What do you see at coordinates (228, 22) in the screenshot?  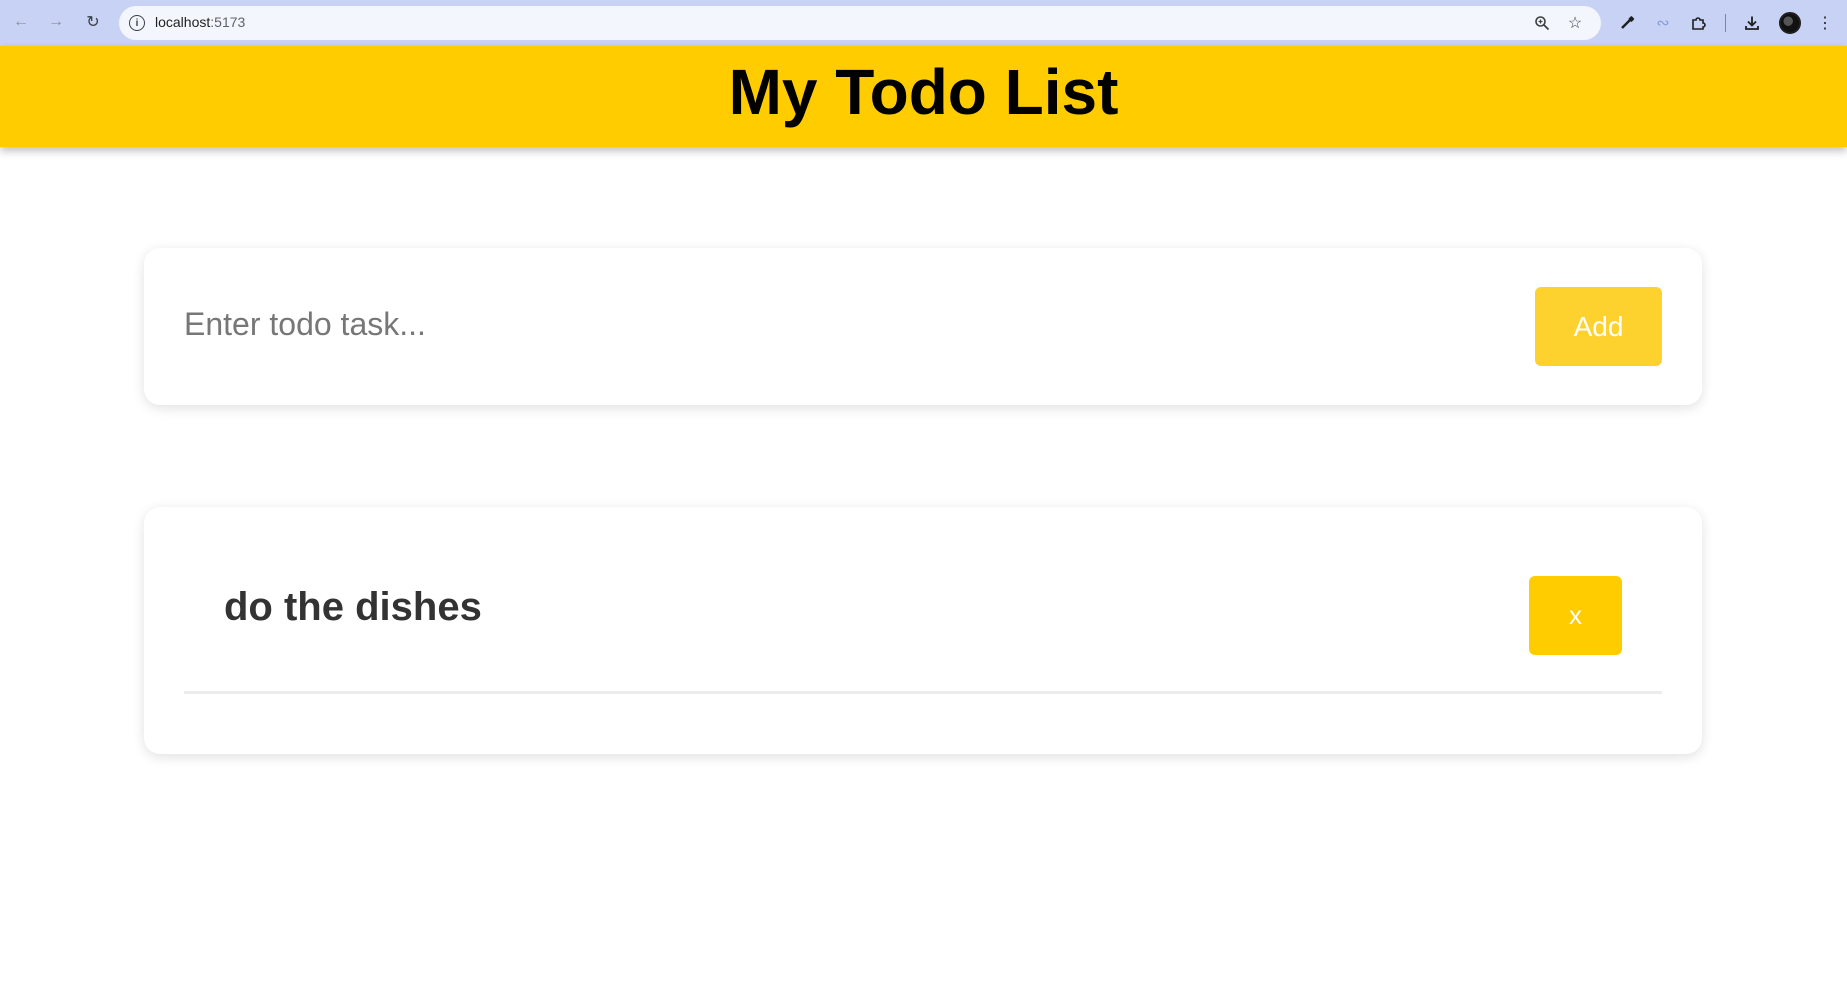 I see `url-port: :5173` at bounding box center [228, 22].